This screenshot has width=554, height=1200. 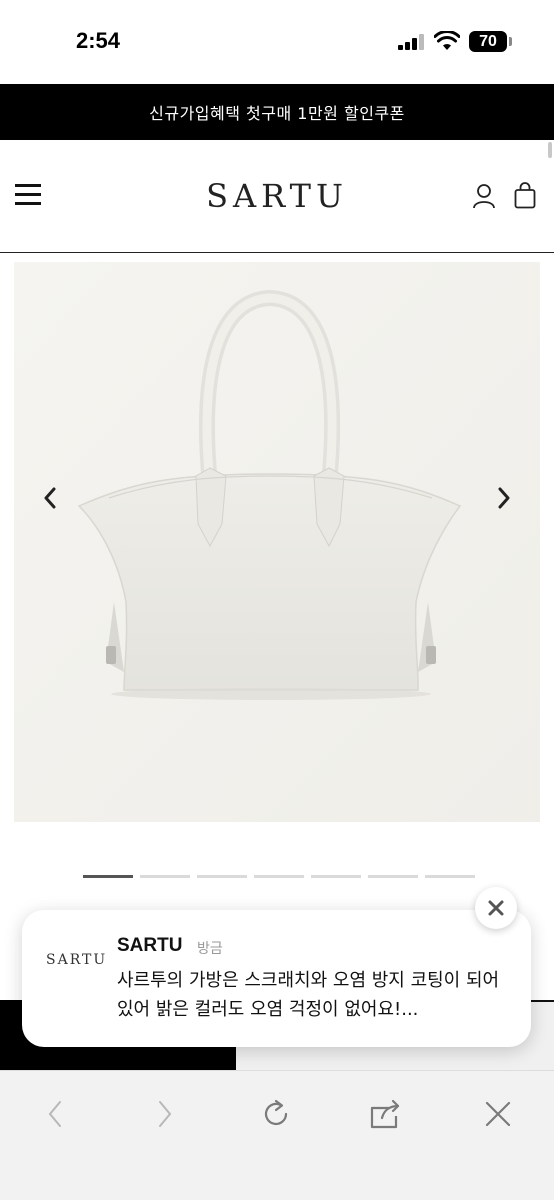 What do you see at coordinates (150, 945) in the screenshot?
I see `notification-sender: SARTU` at bounding box center [150, 945].